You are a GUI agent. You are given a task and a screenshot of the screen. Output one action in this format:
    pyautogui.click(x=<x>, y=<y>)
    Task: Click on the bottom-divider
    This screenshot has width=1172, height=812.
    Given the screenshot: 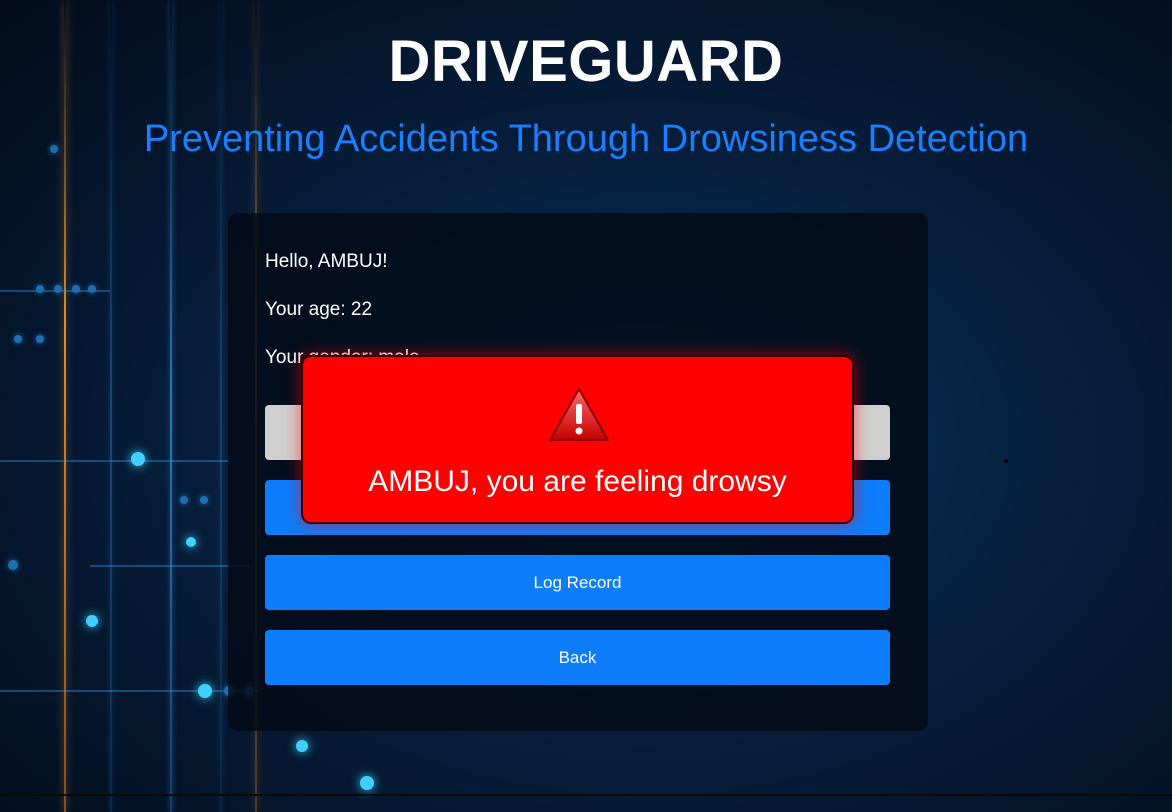 What is the action you would take?
    pyautogui.click(x=586, y=795)
    